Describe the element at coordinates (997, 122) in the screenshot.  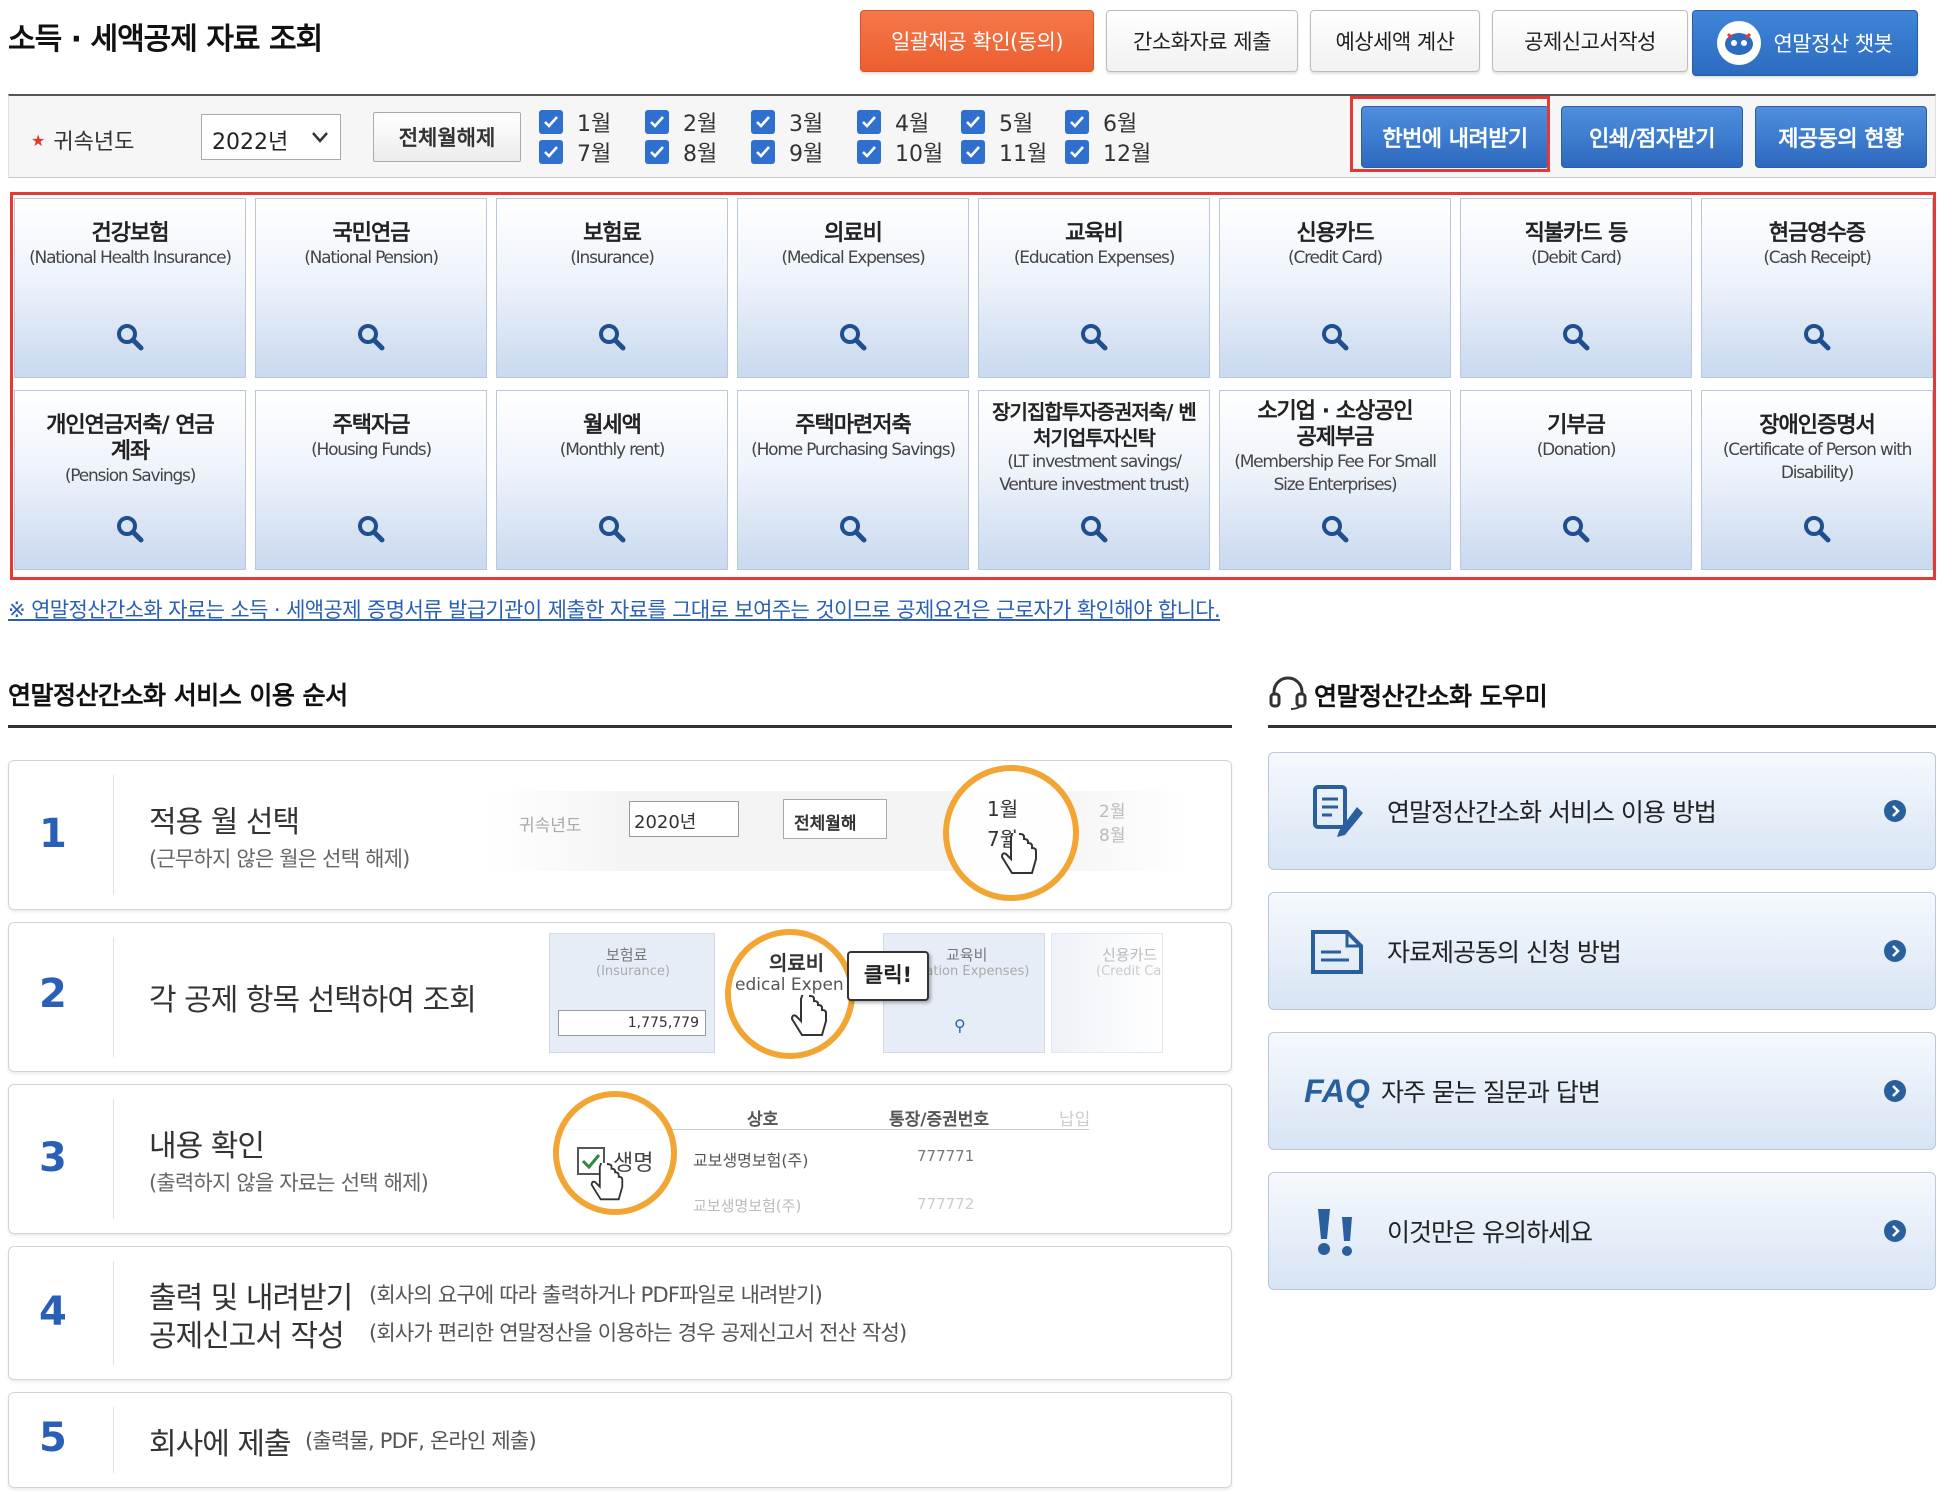
I see `month-checkbox-5: 5월` at that location.